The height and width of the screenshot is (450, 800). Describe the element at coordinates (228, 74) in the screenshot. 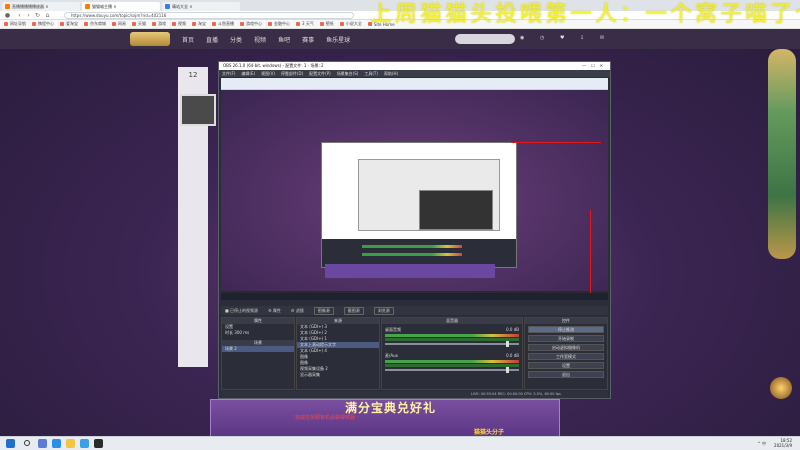

I see `menu-file: 文件(F)` at that location.